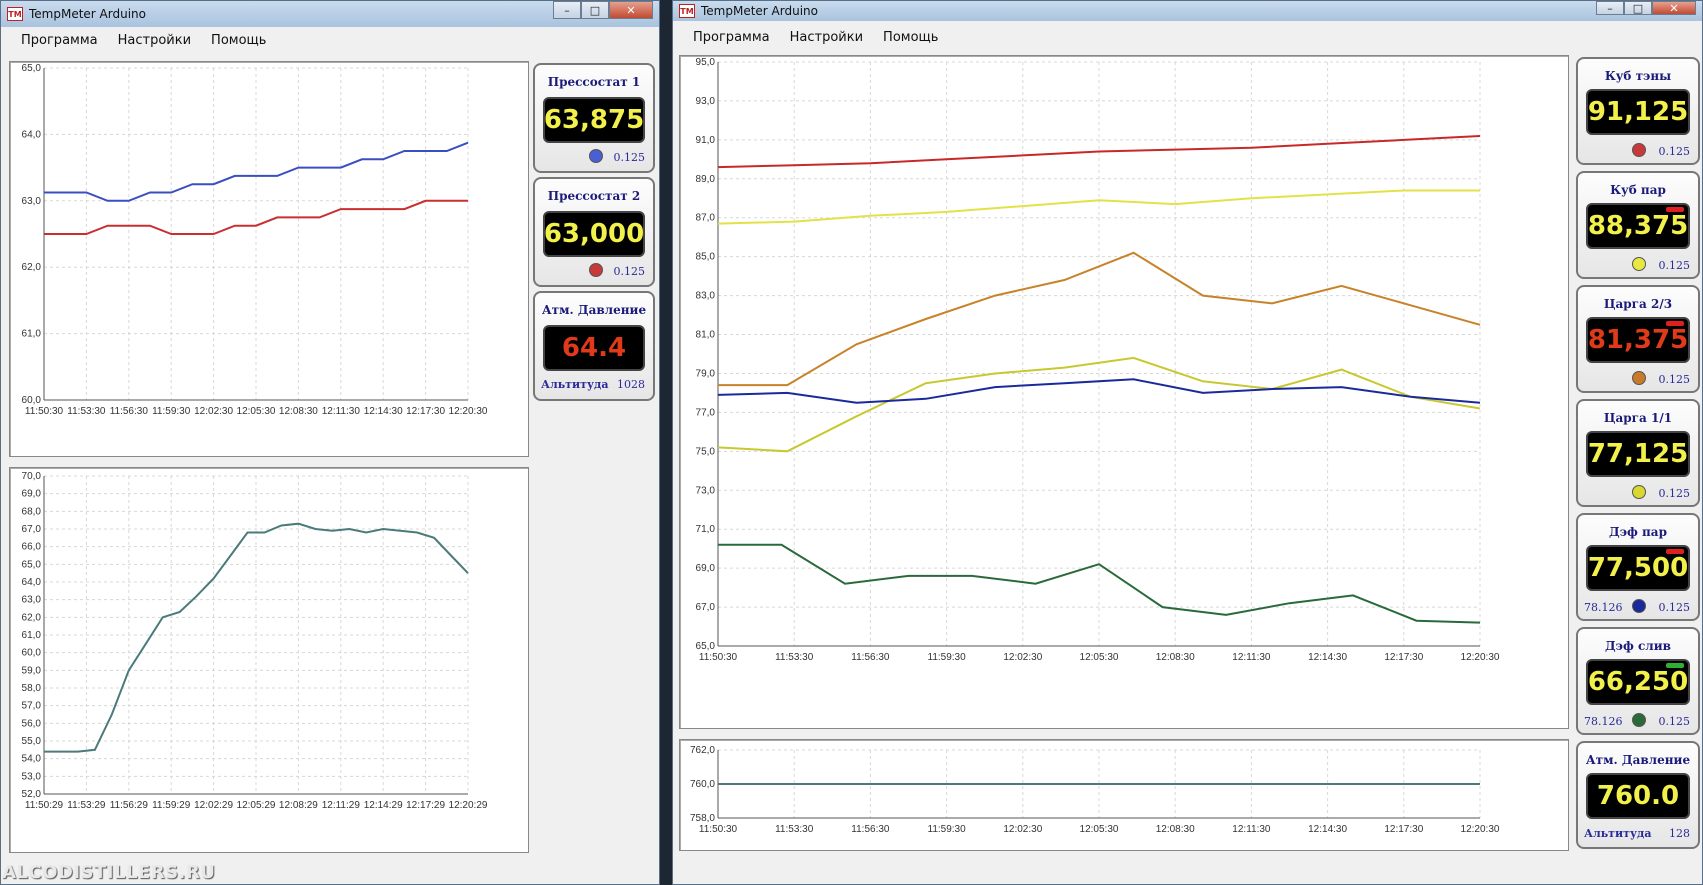 This screenshot has height=885, width=1703. I want to click on y-tick-label: 75,0, so click(706, 451).